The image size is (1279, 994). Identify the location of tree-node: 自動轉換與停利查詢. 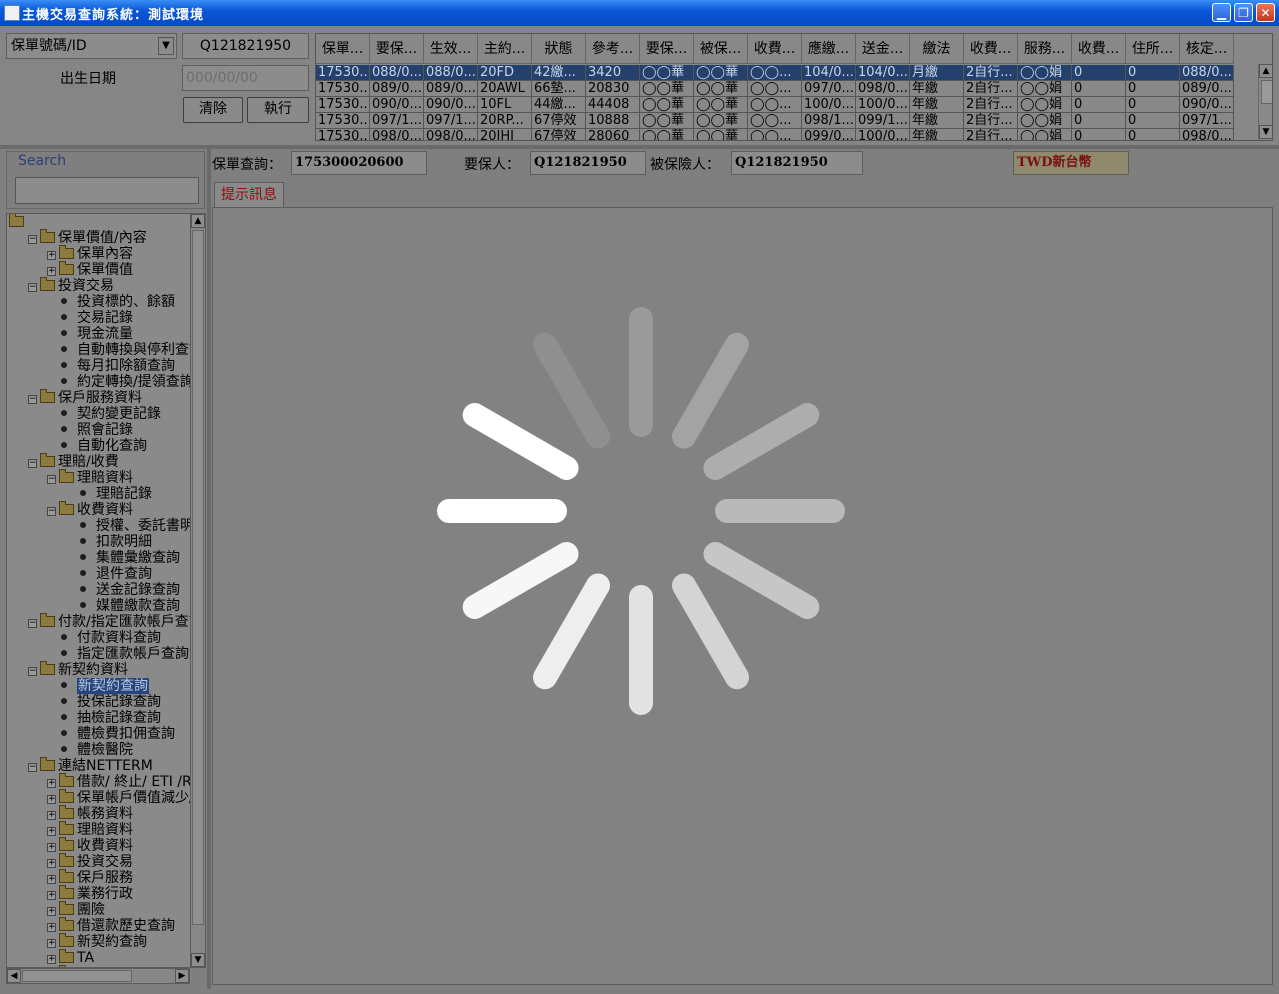
(118, 350).